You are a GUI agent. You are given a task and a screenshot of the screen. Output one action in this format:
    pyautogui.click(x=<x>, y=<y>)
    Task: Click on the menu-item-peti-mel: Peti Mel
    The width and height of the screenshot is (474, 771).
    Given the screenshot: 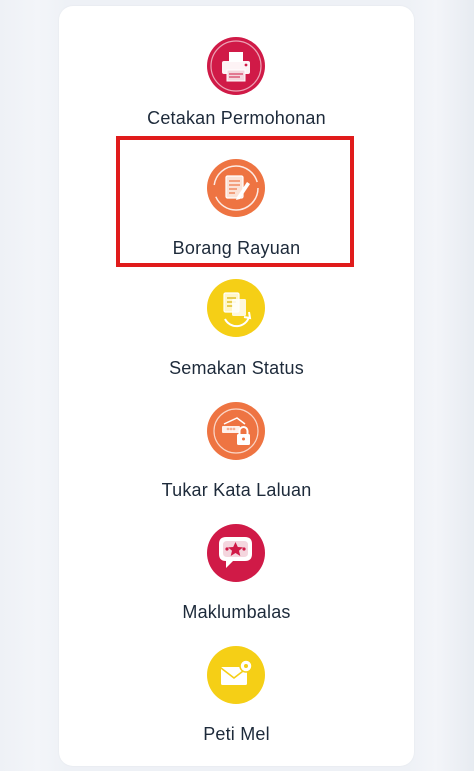 What is the action you would take?
    pyautogui.click(x=236, y=702)
    